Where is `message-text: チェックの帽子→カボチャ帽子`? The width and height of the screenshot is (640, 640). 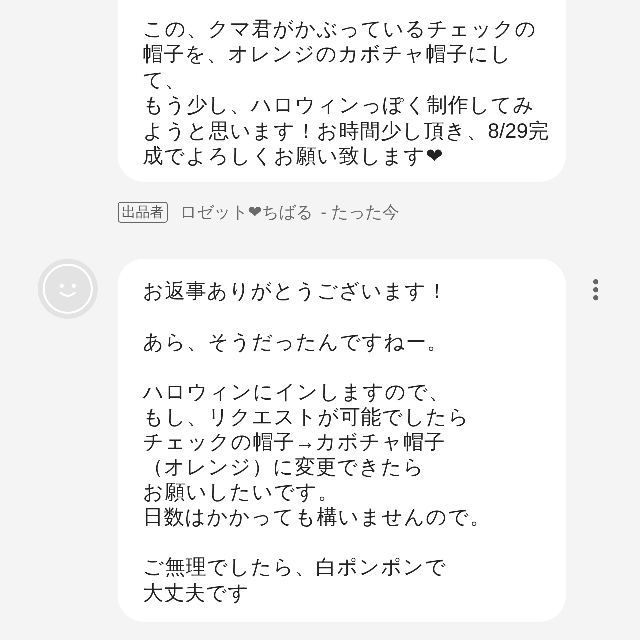
message-text: チェックの帽子→カボチャ帽子 is located at coordinates (295, 443).